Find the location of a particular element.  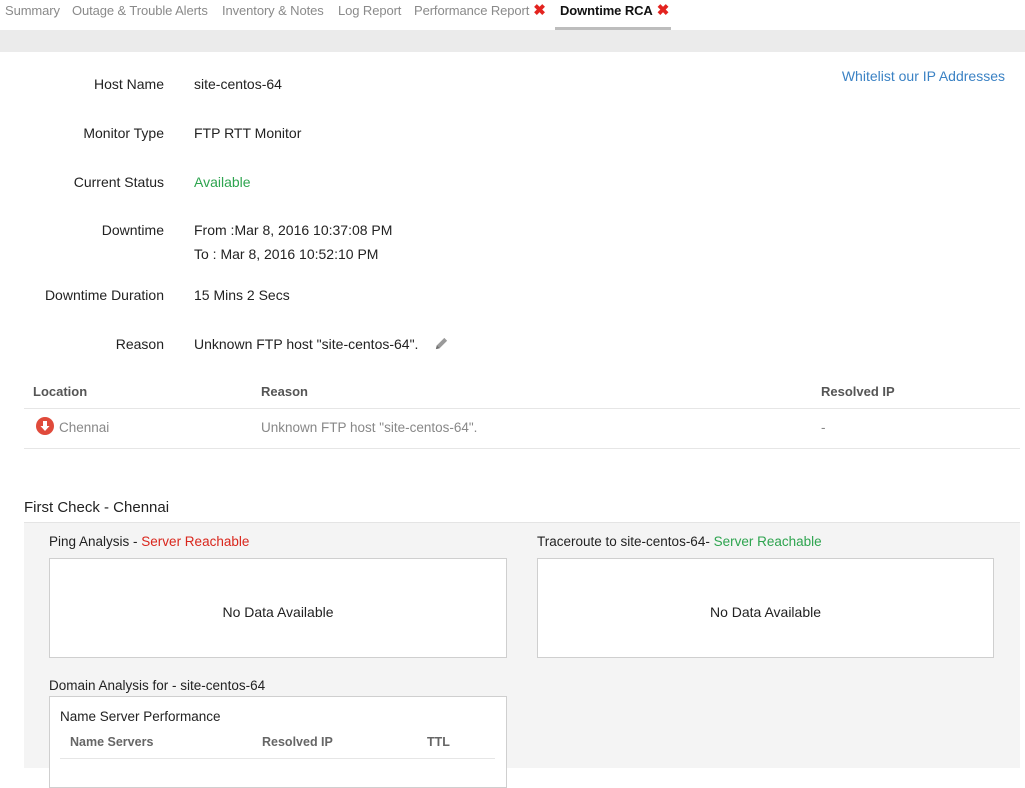

pencil-icon is located at coordinates (441, 345).